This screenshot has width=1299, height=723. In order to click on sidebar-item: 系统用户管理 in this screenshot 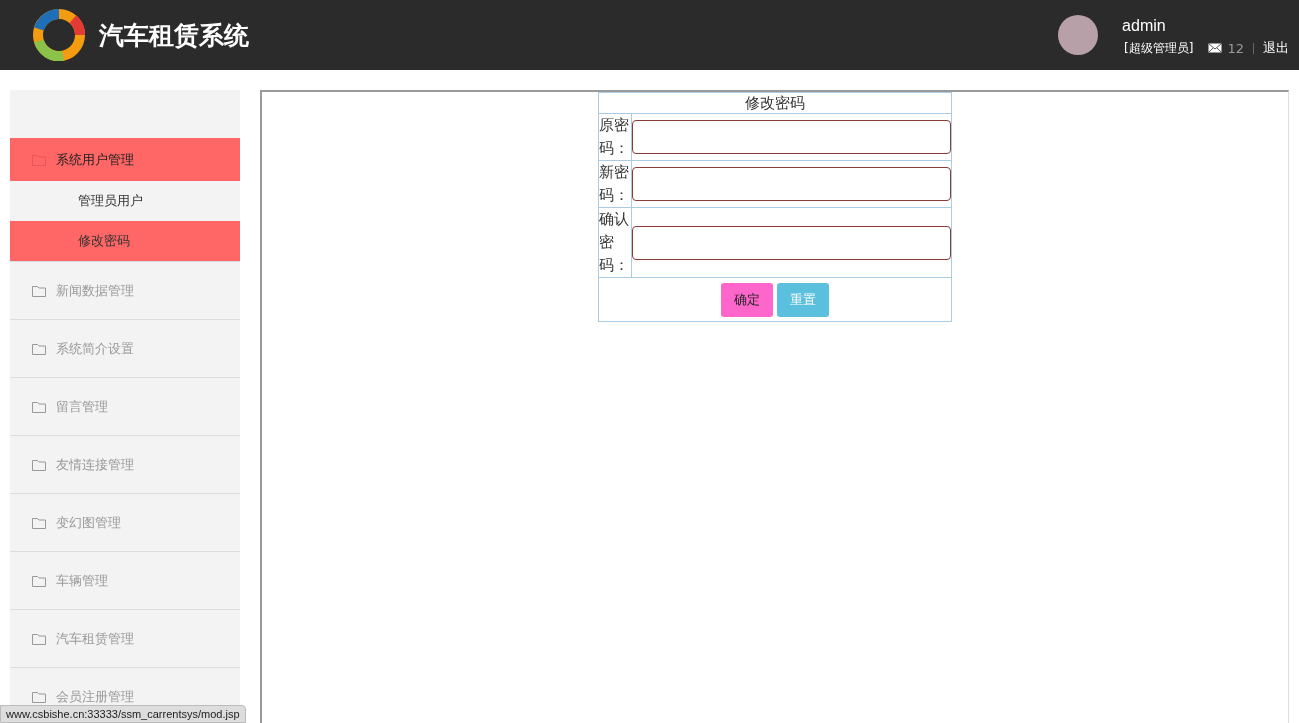, I will do `click(125, 159)`.